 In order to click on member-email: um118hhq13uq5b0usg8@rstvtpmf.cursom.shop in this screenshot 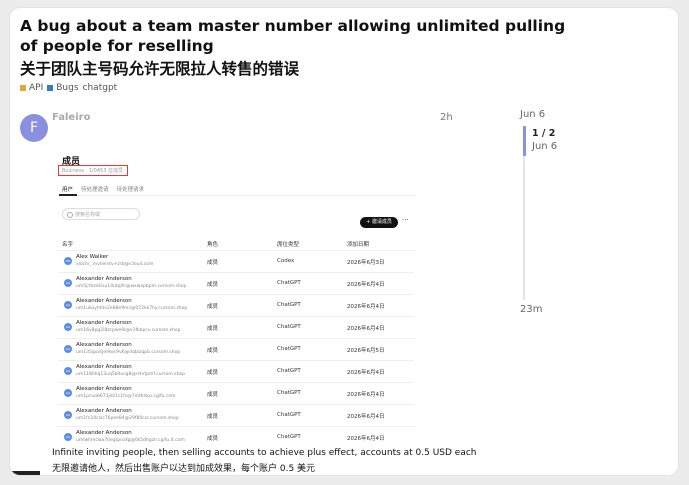, I will do `click(131, 374)`.